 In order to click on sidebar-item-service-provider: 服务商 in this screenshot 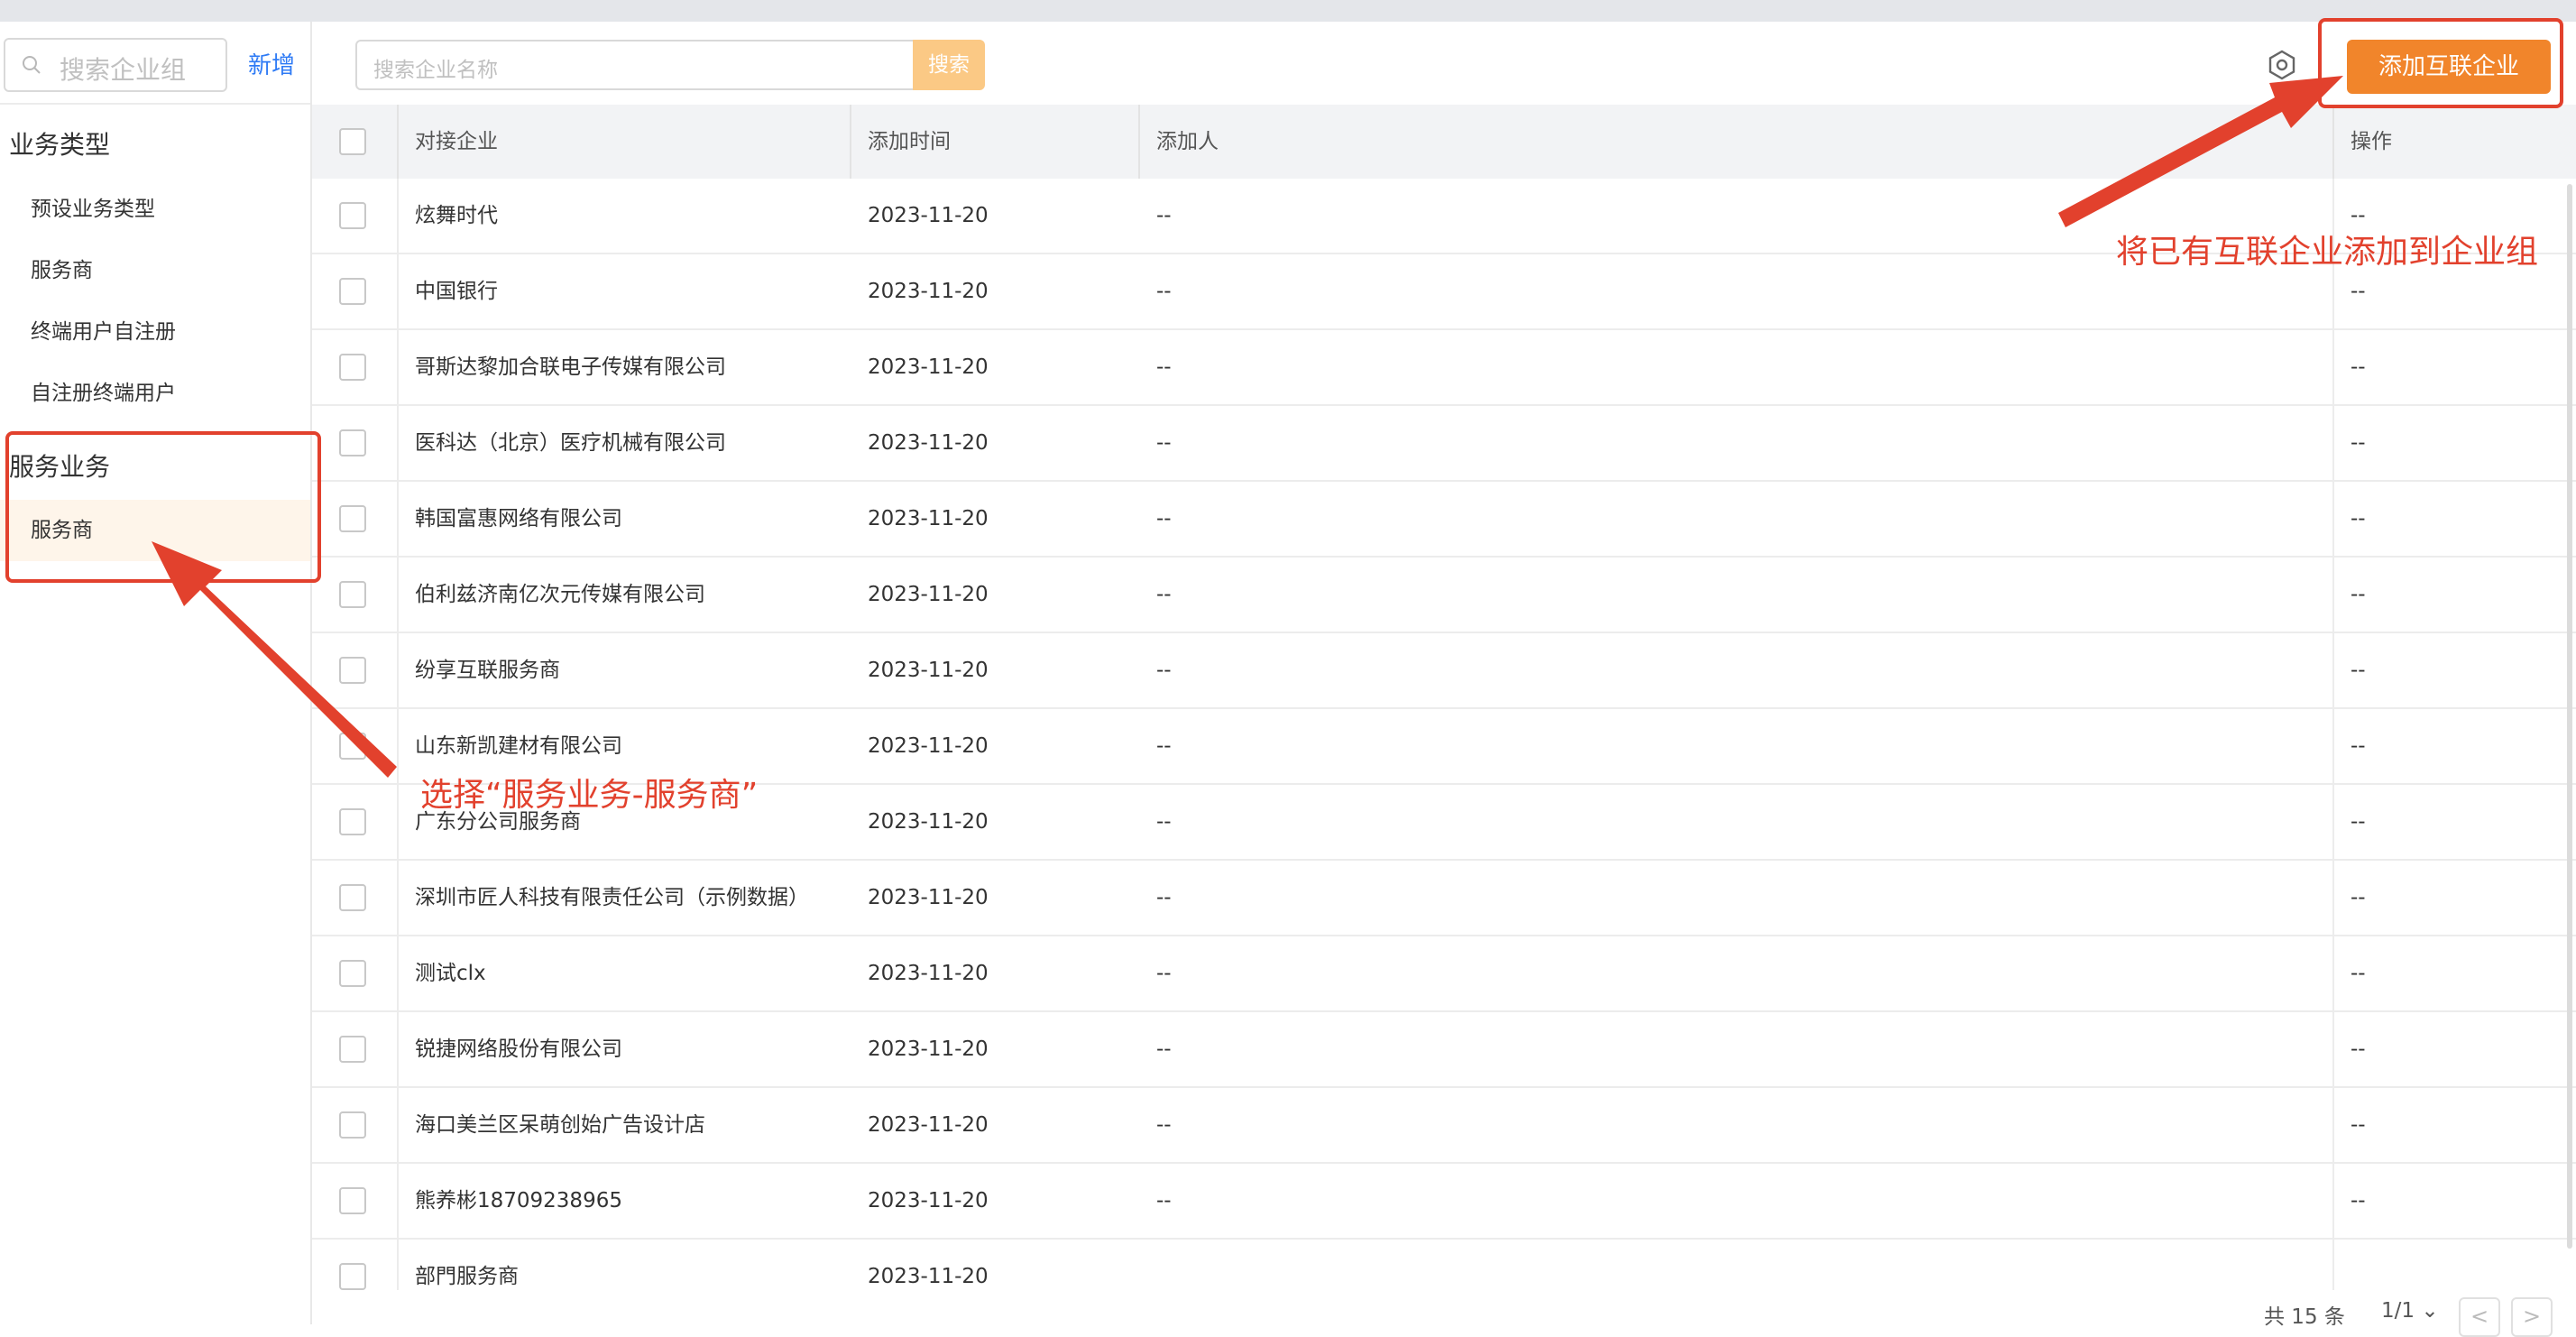, I will do `click(155, 270)`.